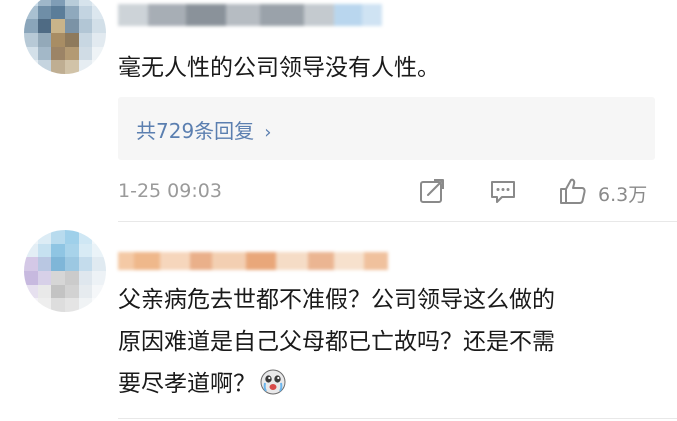  Describe the element at coordinates (386, 128) in the screenshot. I see `reply-summary-box: 共729条回复 ›` at that location.